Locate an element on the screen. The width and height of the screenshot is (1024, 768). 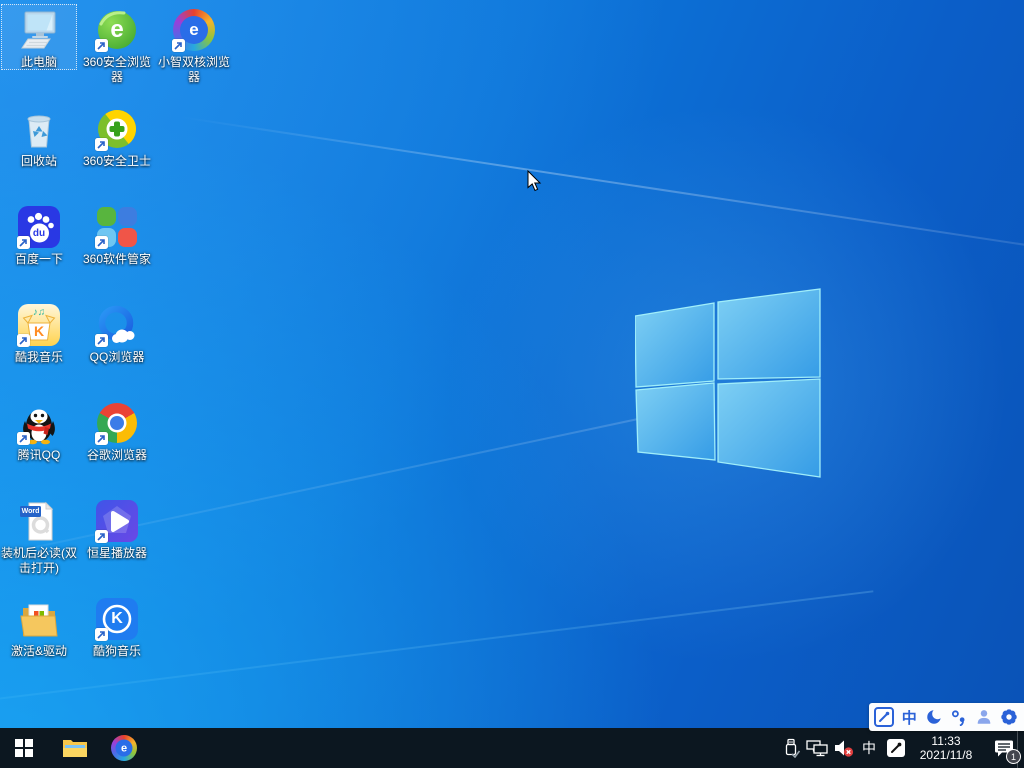
desktop-icon-label: 百度一下 is located at coordinates (38, 259).